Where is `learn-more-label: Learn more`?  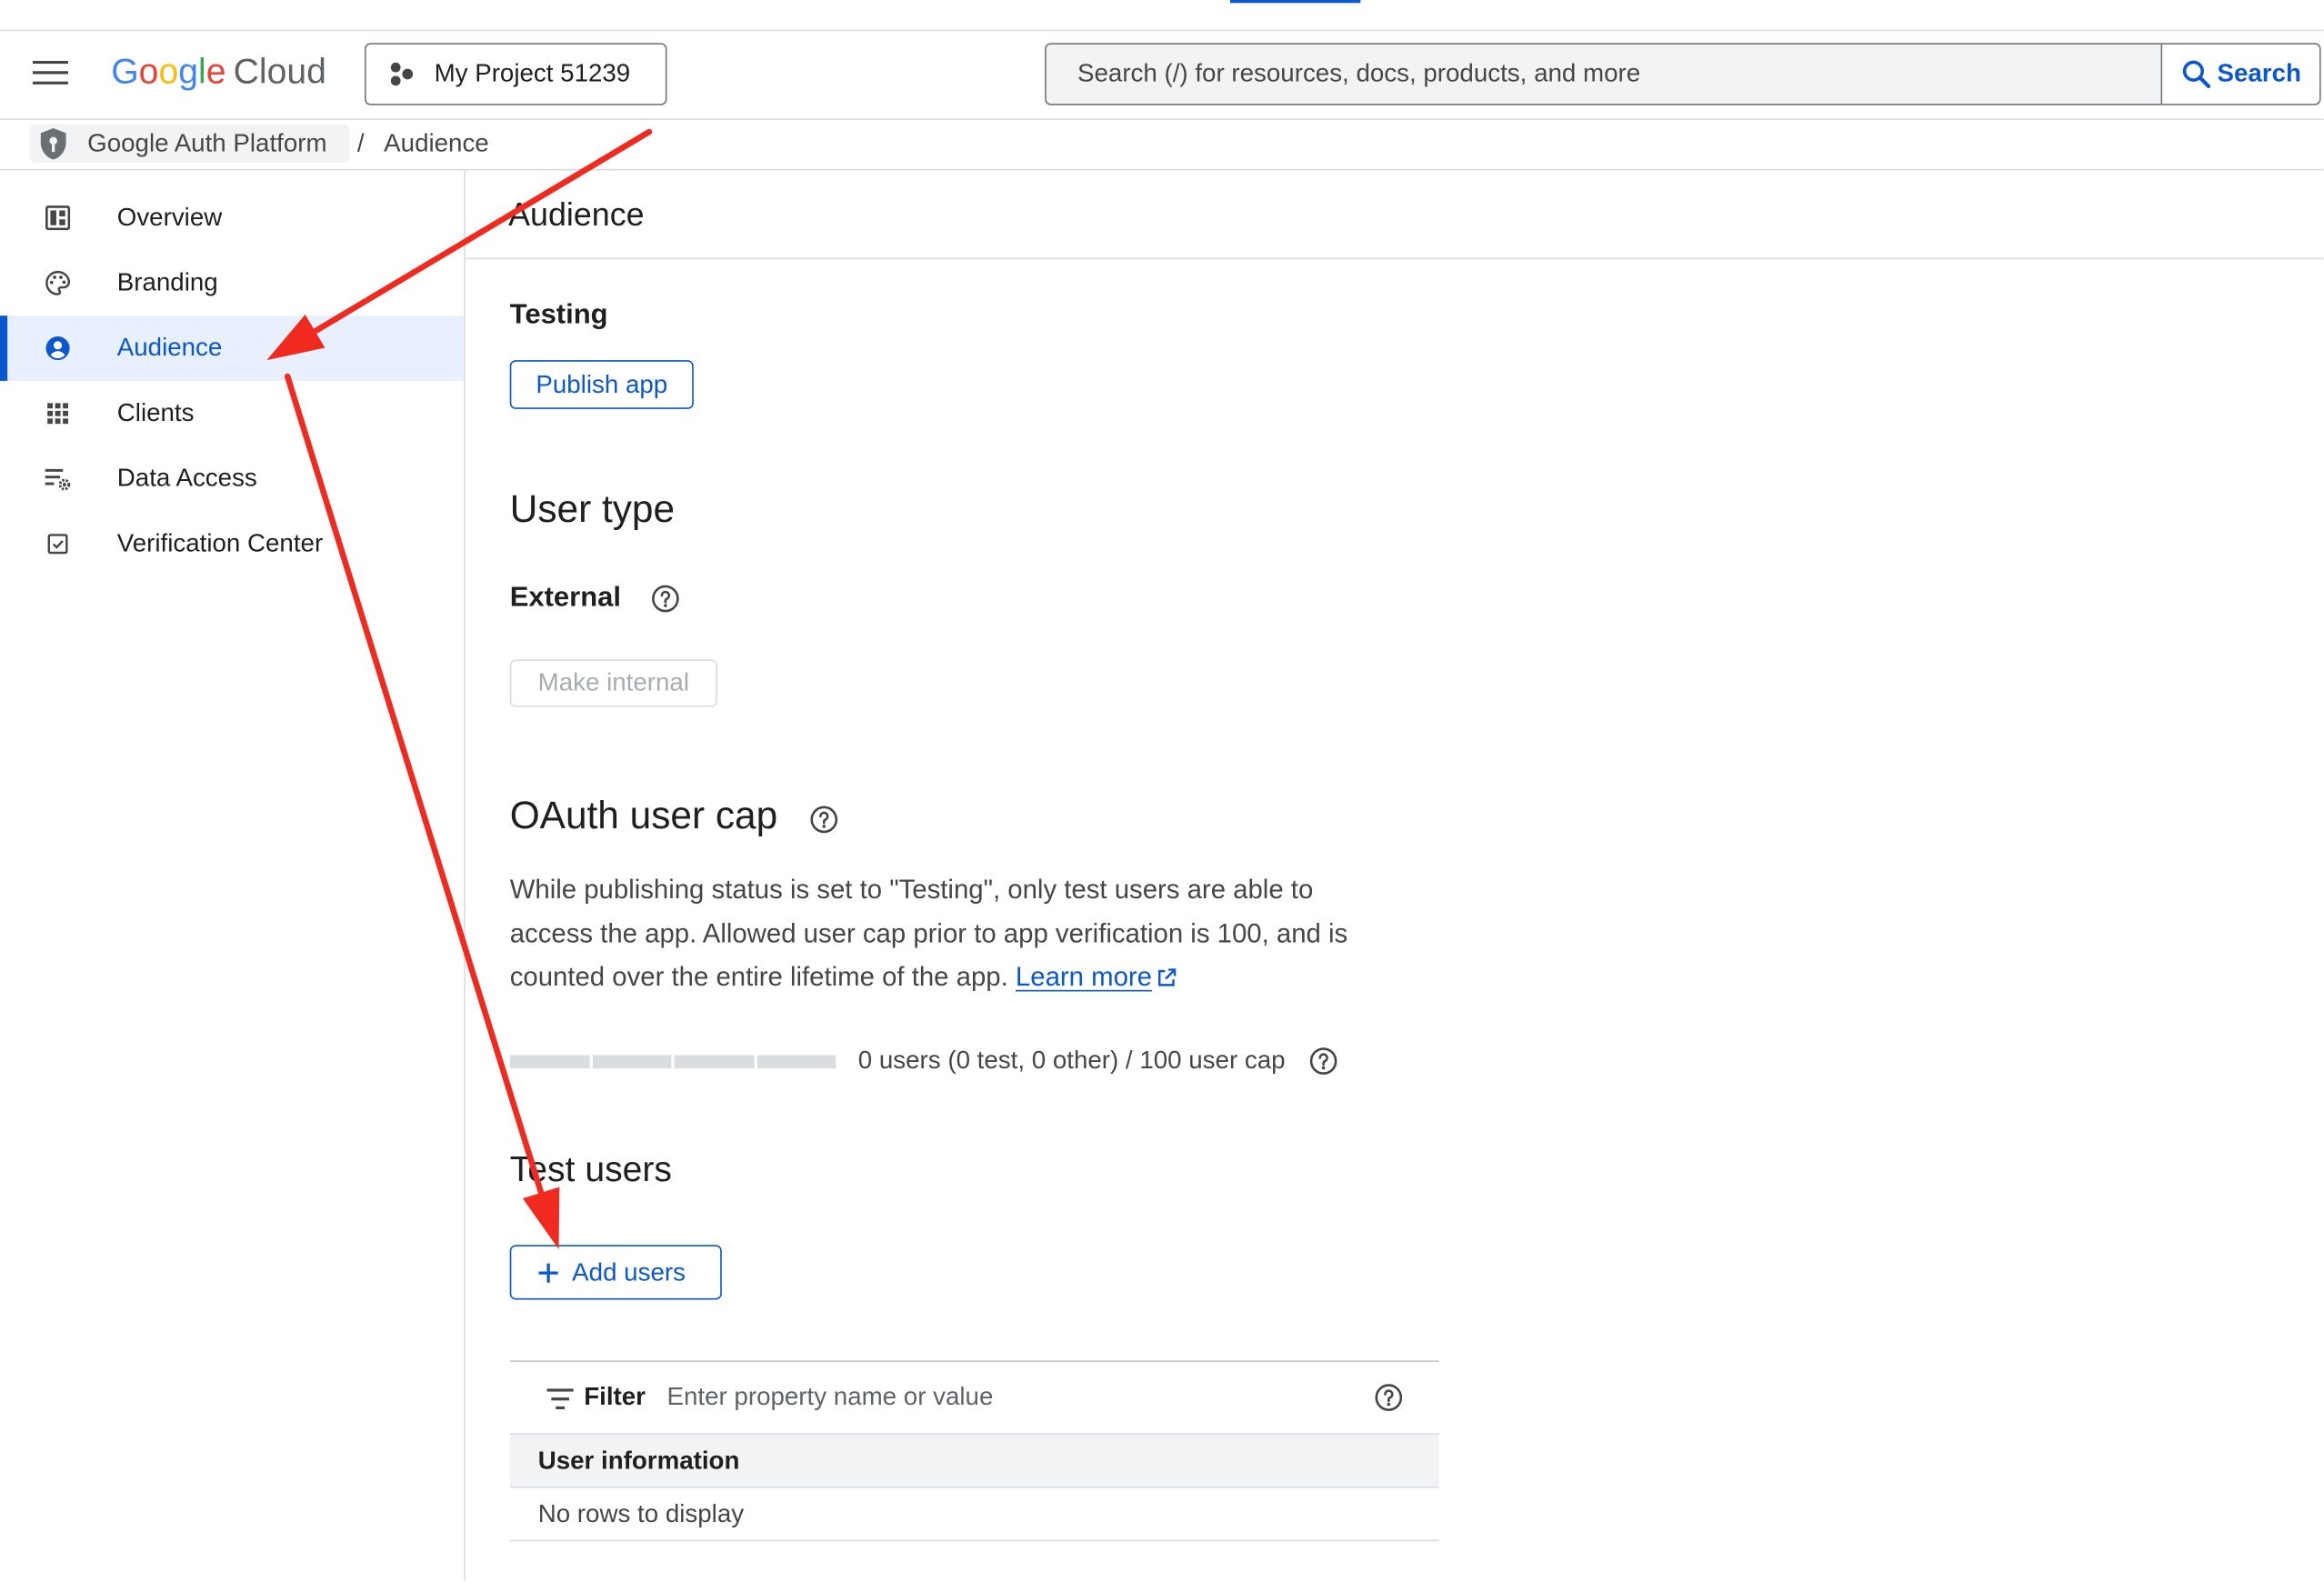
learn-more-label: Learn more is located at coordinates (1083, 976).